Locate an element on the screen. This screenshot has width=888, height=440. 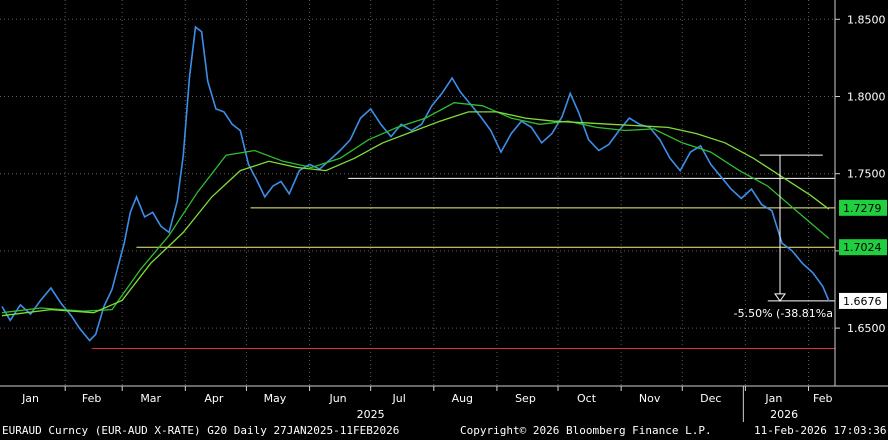
x-axis-tick-label: Aug is located at coordinates (462, 398).